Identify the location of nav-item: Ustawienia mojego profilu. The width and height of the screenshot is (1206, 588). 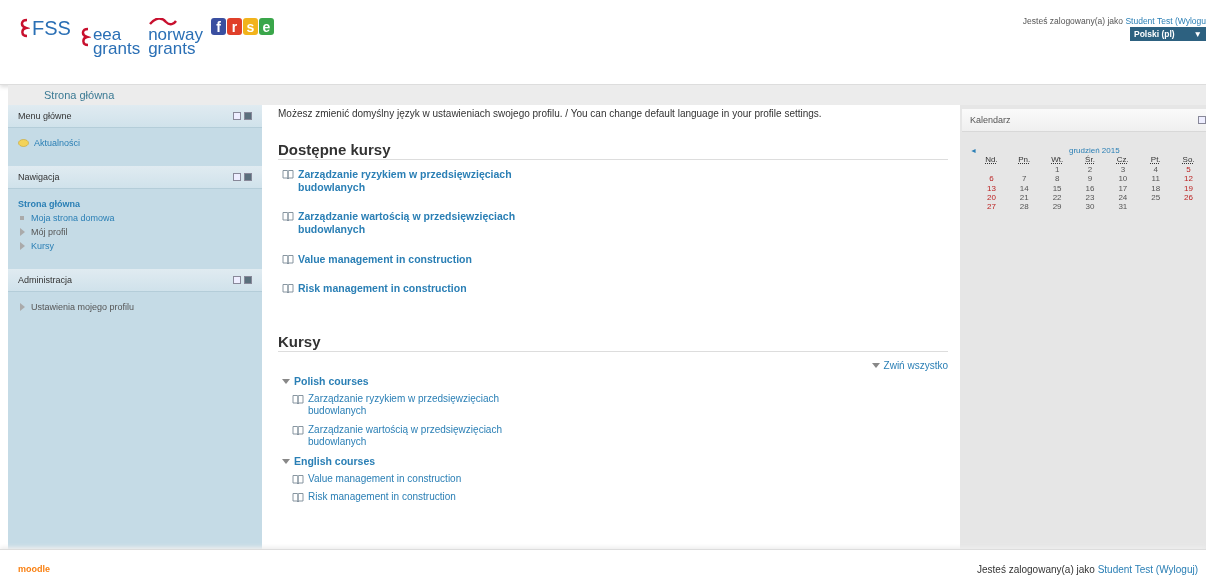
(83, 307).